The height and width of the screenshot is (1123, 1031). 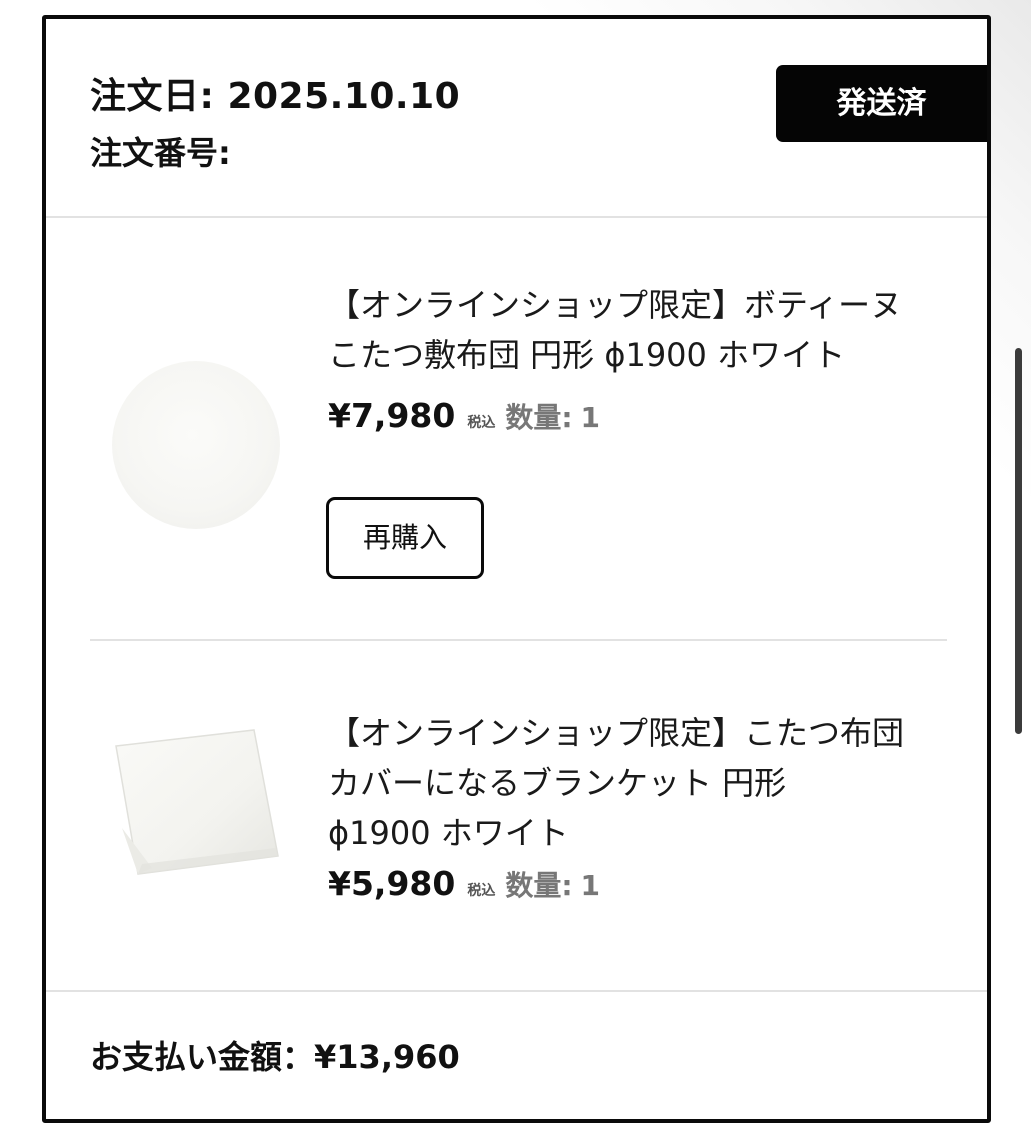 What do you see at coordinates (1018, 541) in the screenshot?
I see `scrollbar-thumb` at bounding box center [1018, 541].